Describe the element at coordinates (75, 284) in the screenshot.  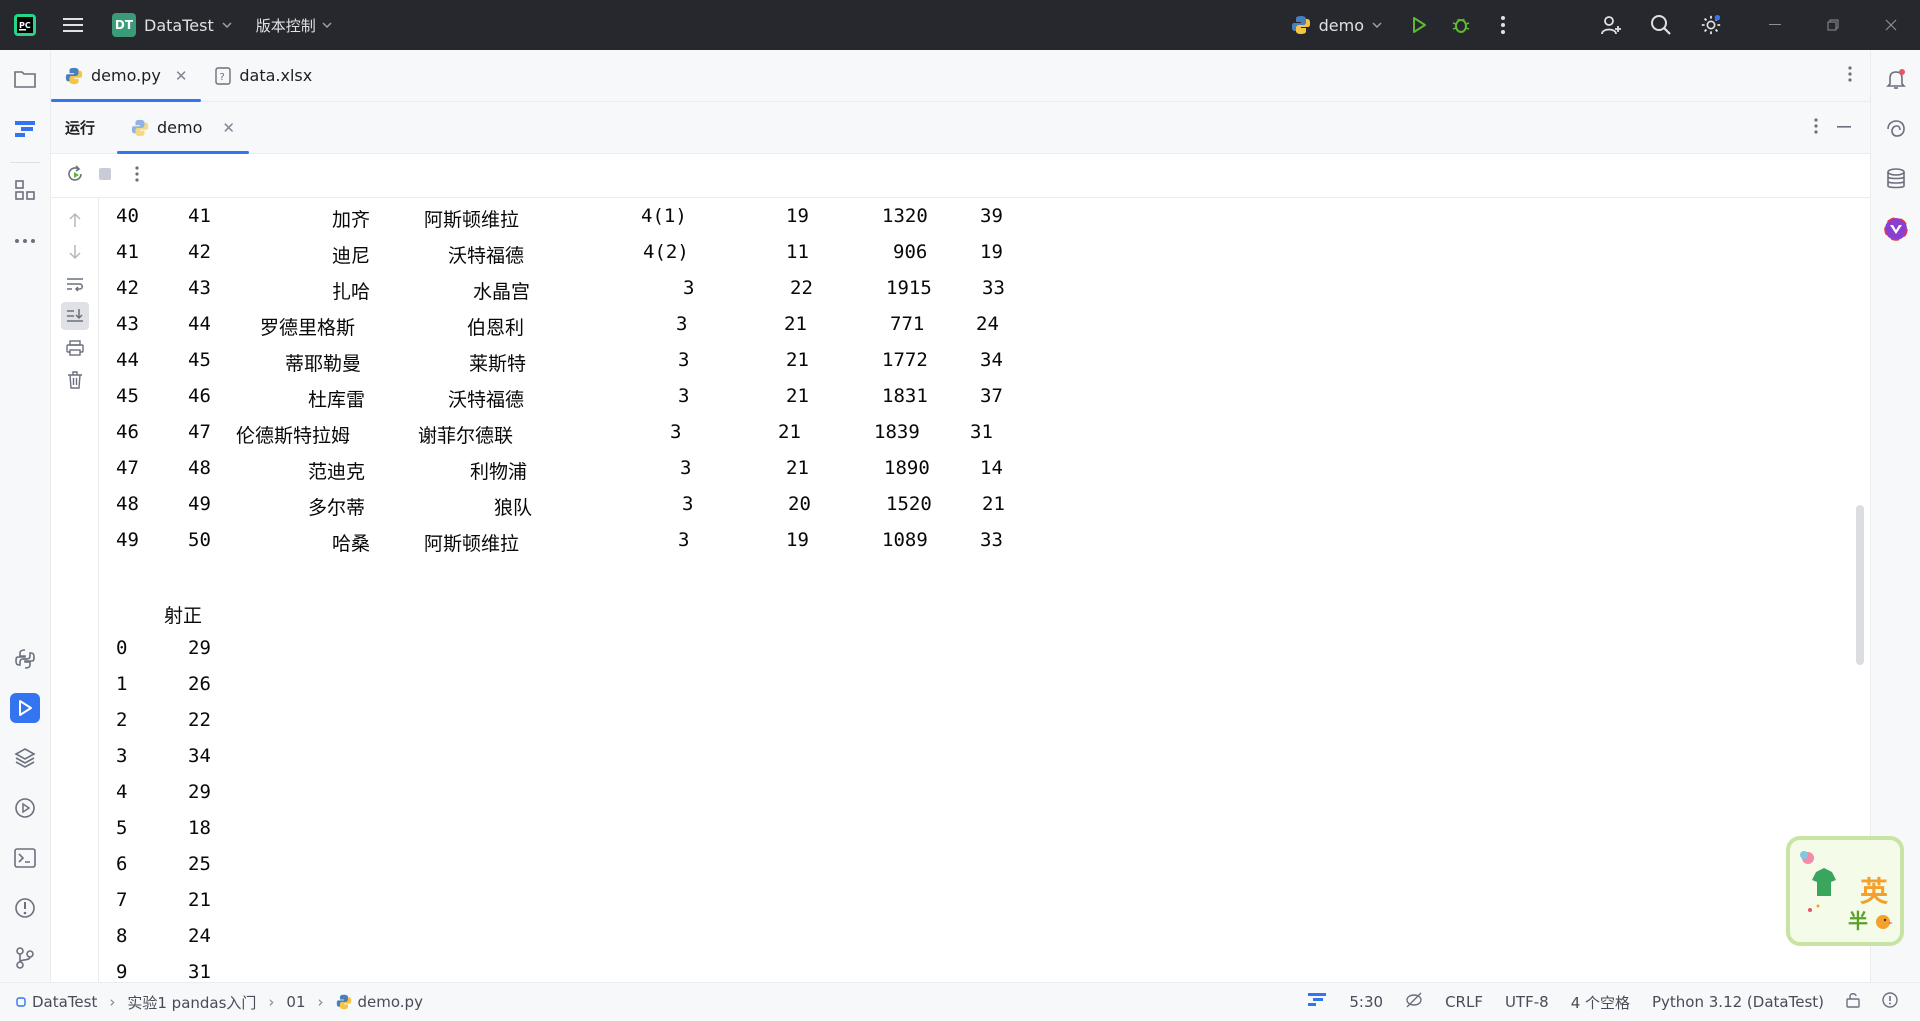
I see `soft-wrap-icon` at that location.